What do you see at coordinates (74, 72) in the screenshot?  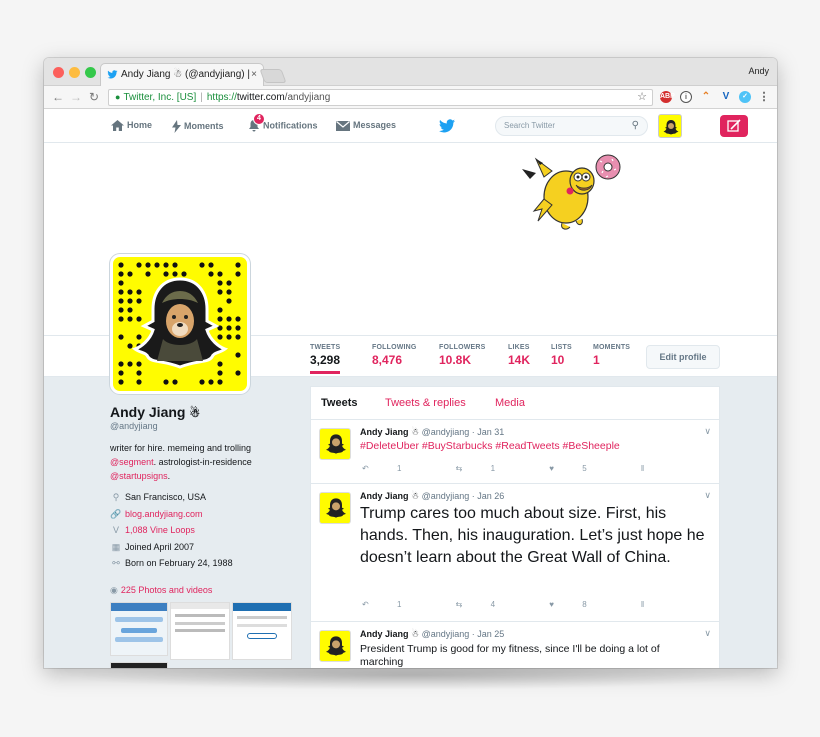 I see `minimize-window-button` at bounding box center [74, 72].